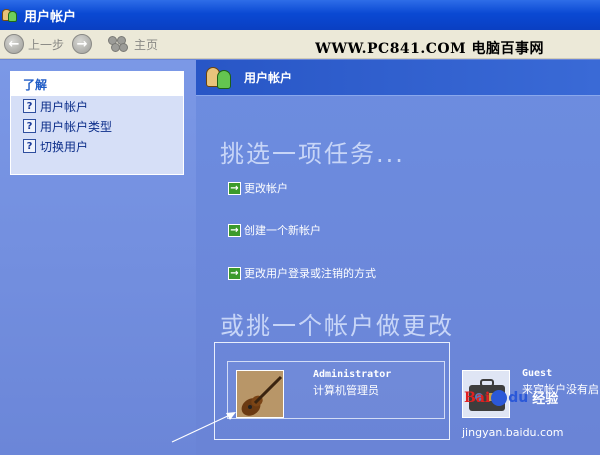  What do you see at coordinates (76, 126) in the screenshot?
I see `sidebar-item-label: 用户帐户类型` at bounding box center [76, 126].